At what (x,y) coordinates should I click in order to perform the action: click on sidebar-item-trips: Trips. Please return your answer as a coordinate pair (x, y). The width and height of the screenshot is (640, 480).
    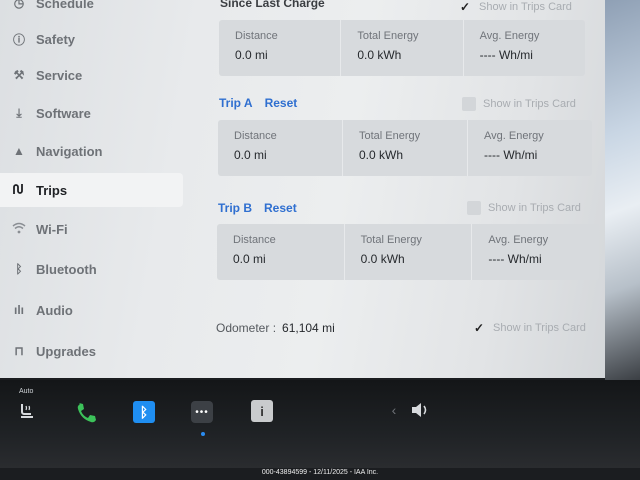
    Looking at the image, I should click on (91, 190).